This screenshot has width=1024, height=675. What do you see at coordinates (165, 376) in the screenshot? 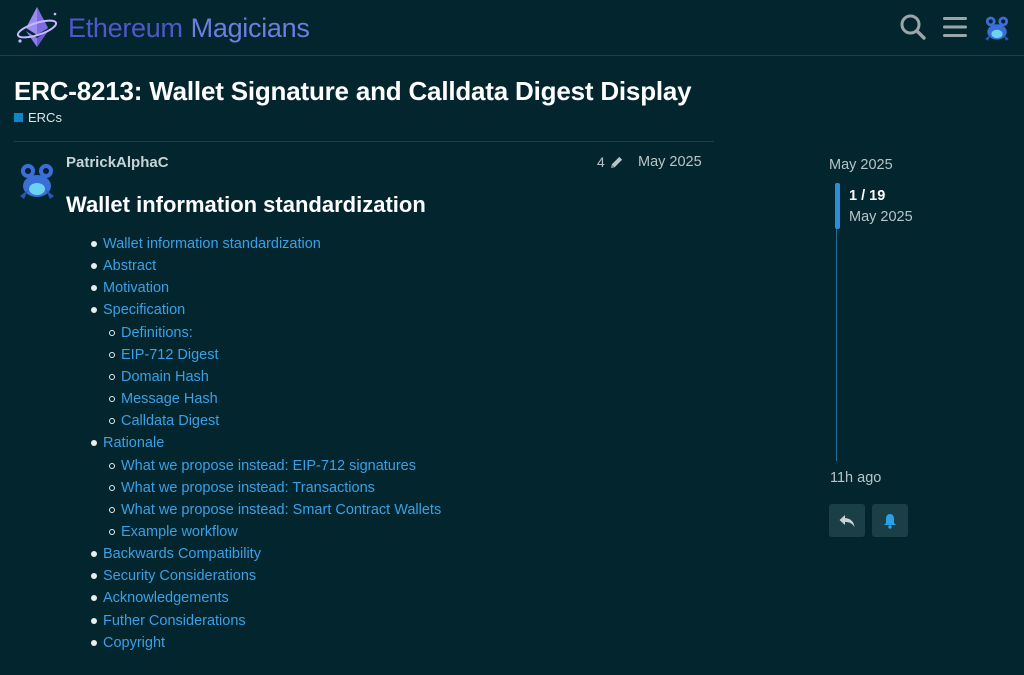
I see `toc-item-label: Domain Hash` at bounding box center [165, 376].